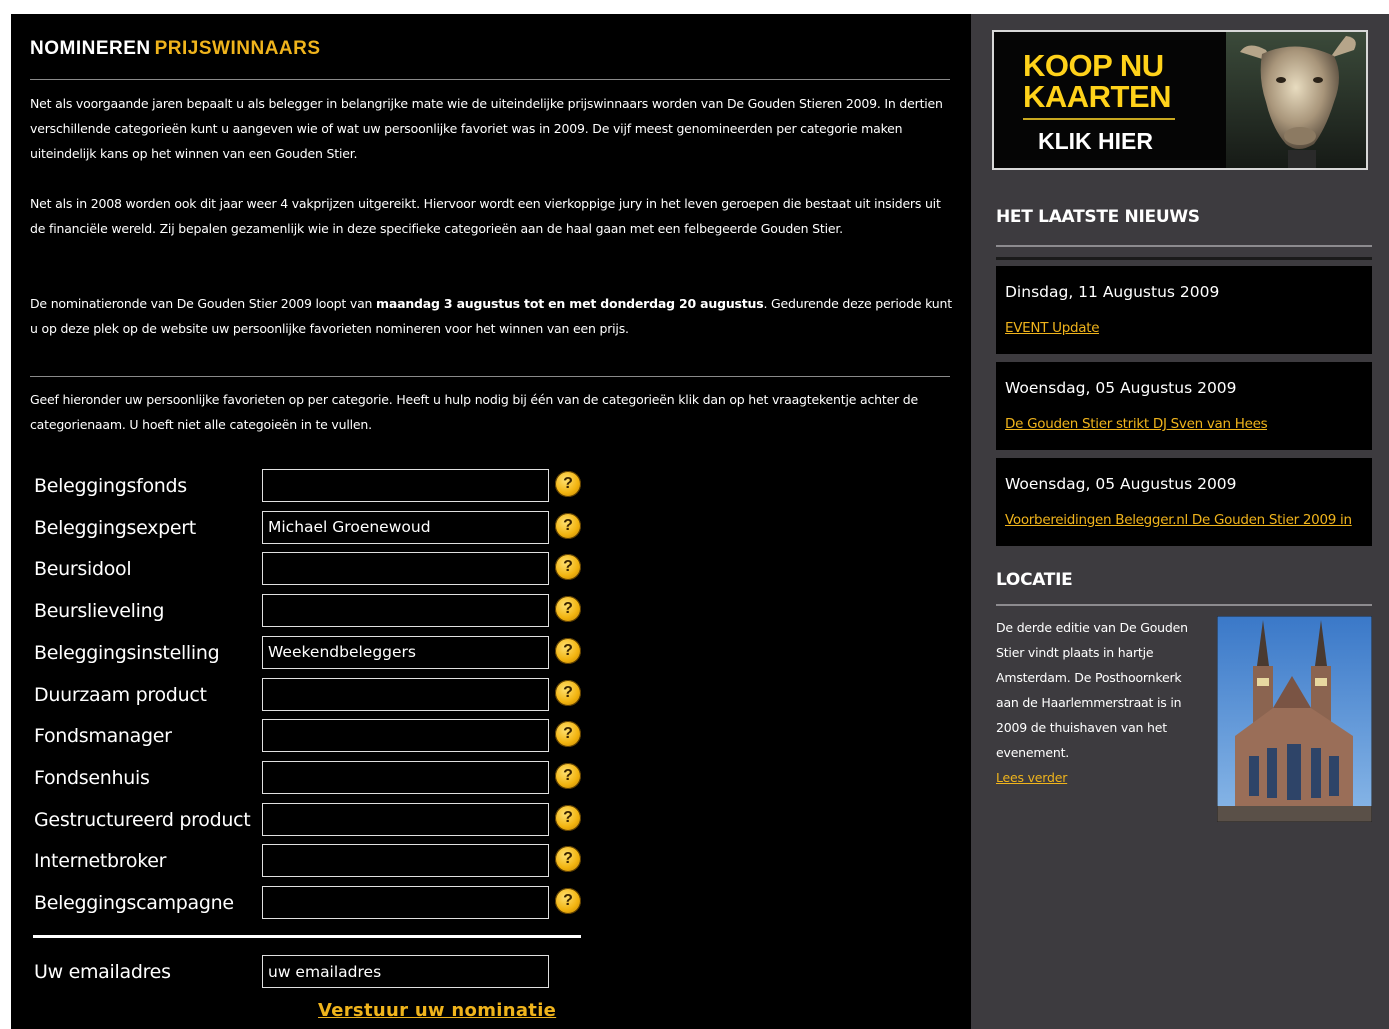 This screenshot has width=1389, height=1029. I want to click on posthoornkerk-church-photo, so click(1294, 719).